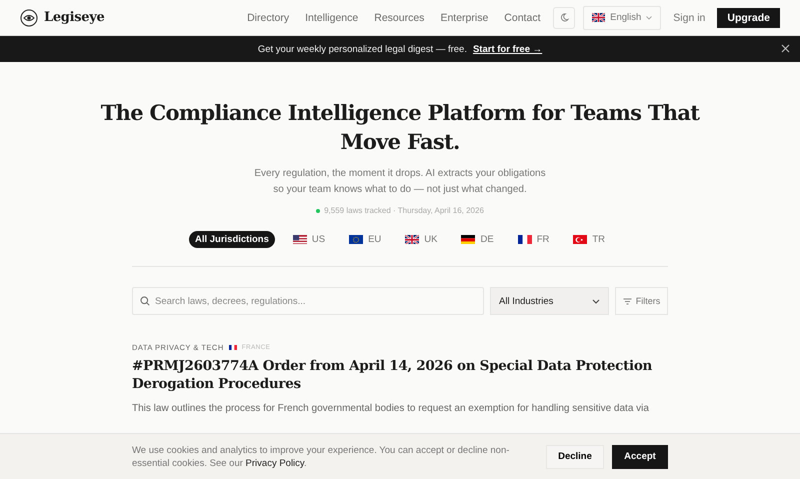  Describe the element at coordinates (400, 127) in the screenshot. I see `hero-title: The Compliance Intelligence Platform for Teams That Move Fast.` at that location.